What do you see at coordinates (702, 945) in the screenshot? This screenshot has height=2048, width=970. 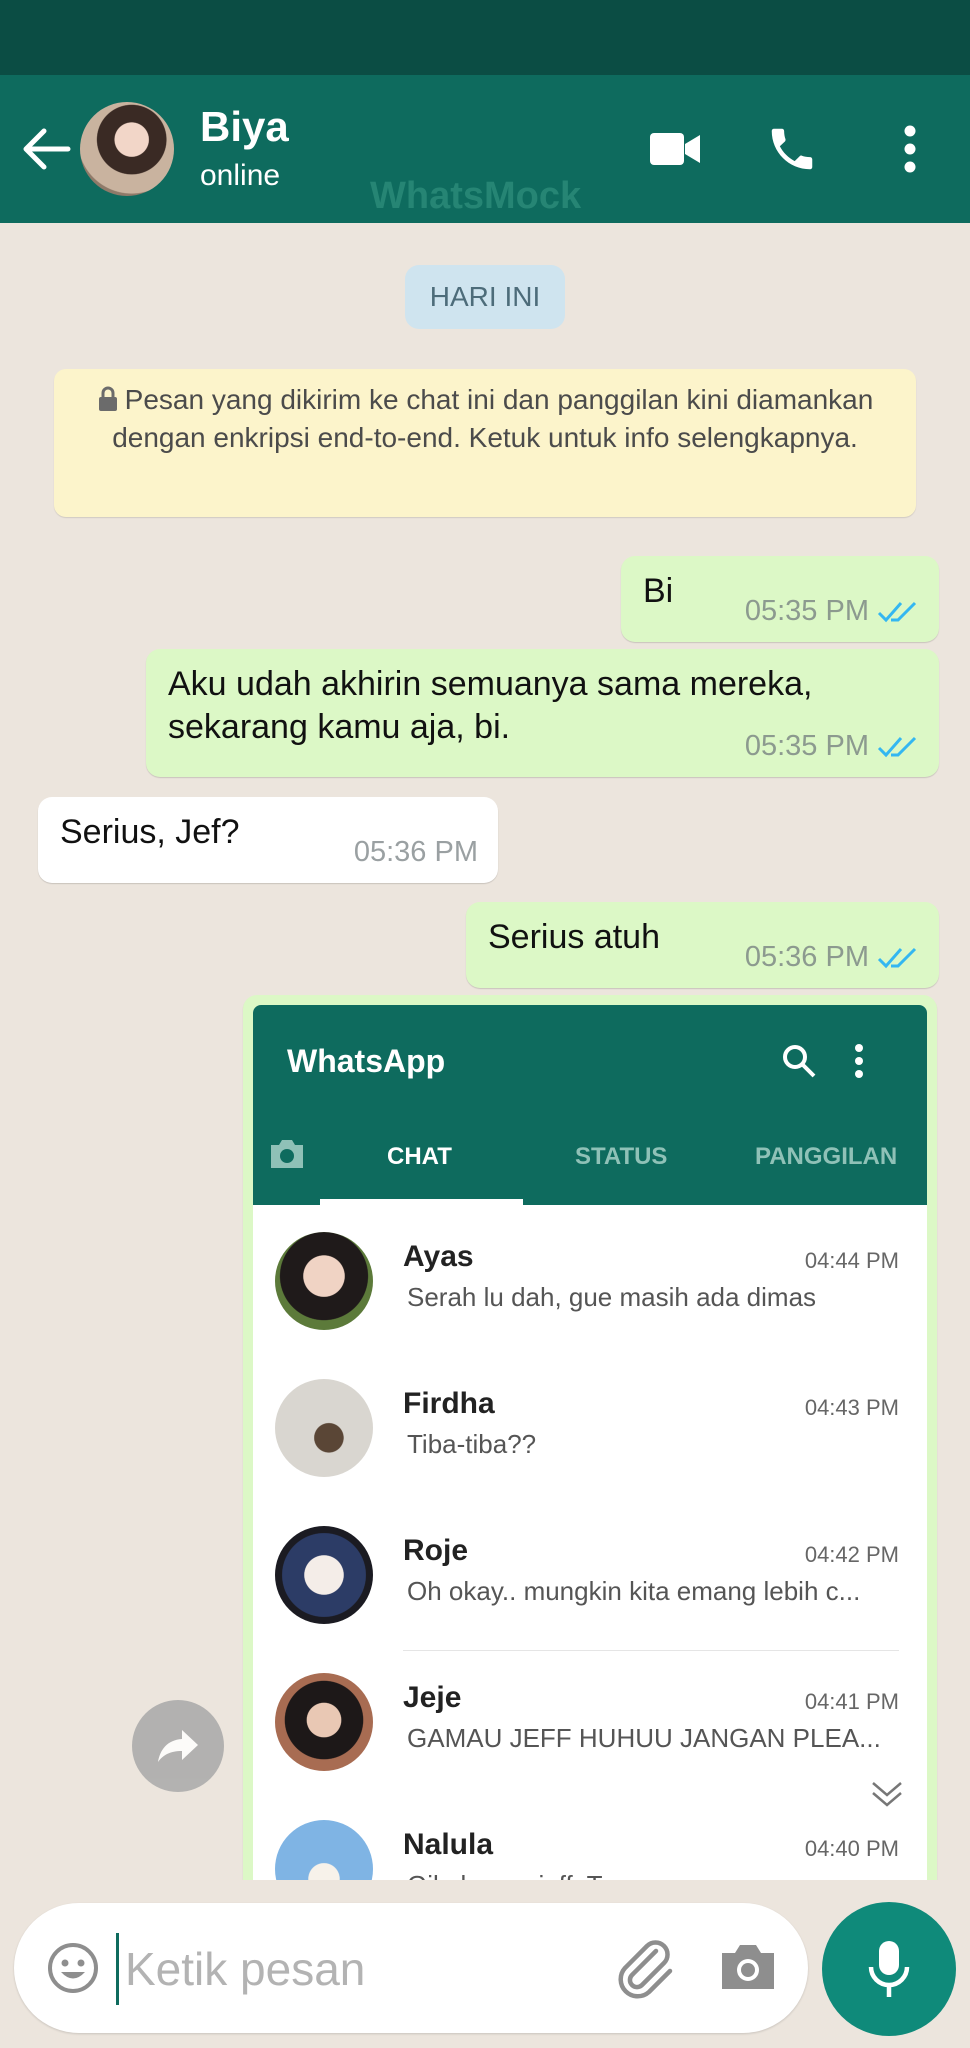 I see `message-bubble-outgoing: Serius atuh 05:36 PM` at bounding box center [702, 945].